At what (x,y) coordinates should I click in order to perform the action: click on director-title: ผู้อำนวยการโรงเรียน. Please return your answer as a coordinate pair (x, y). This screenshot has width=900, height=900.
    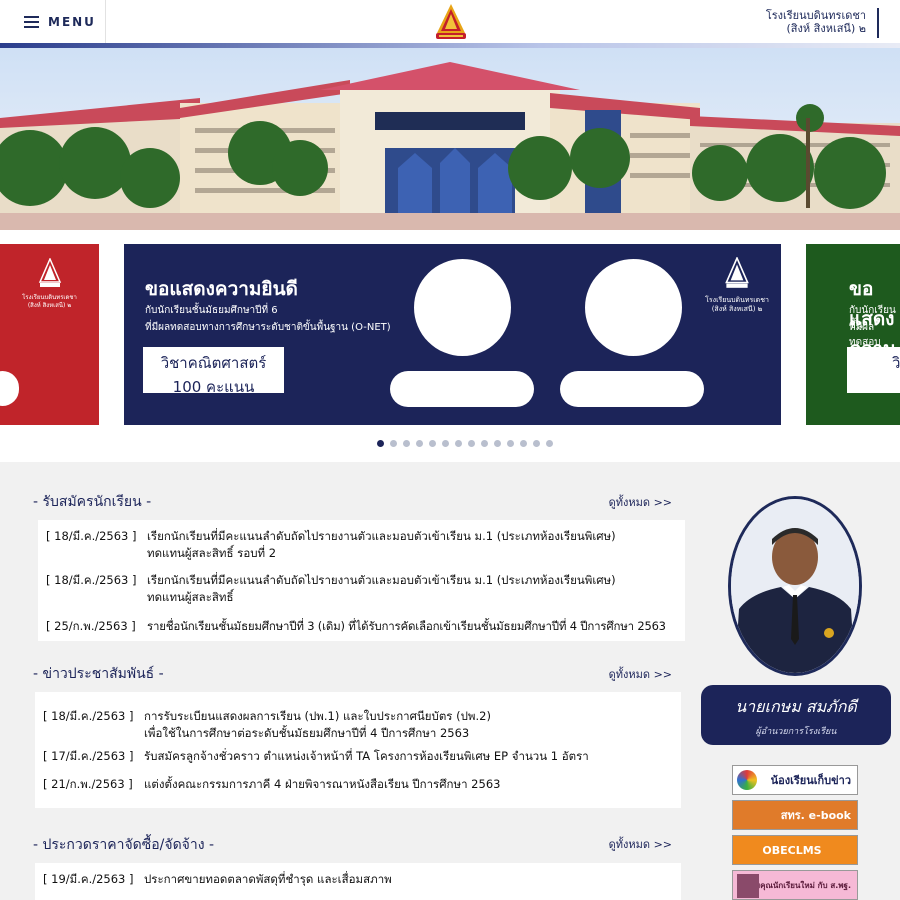
    Looking at the image, I should click on (796, 732).